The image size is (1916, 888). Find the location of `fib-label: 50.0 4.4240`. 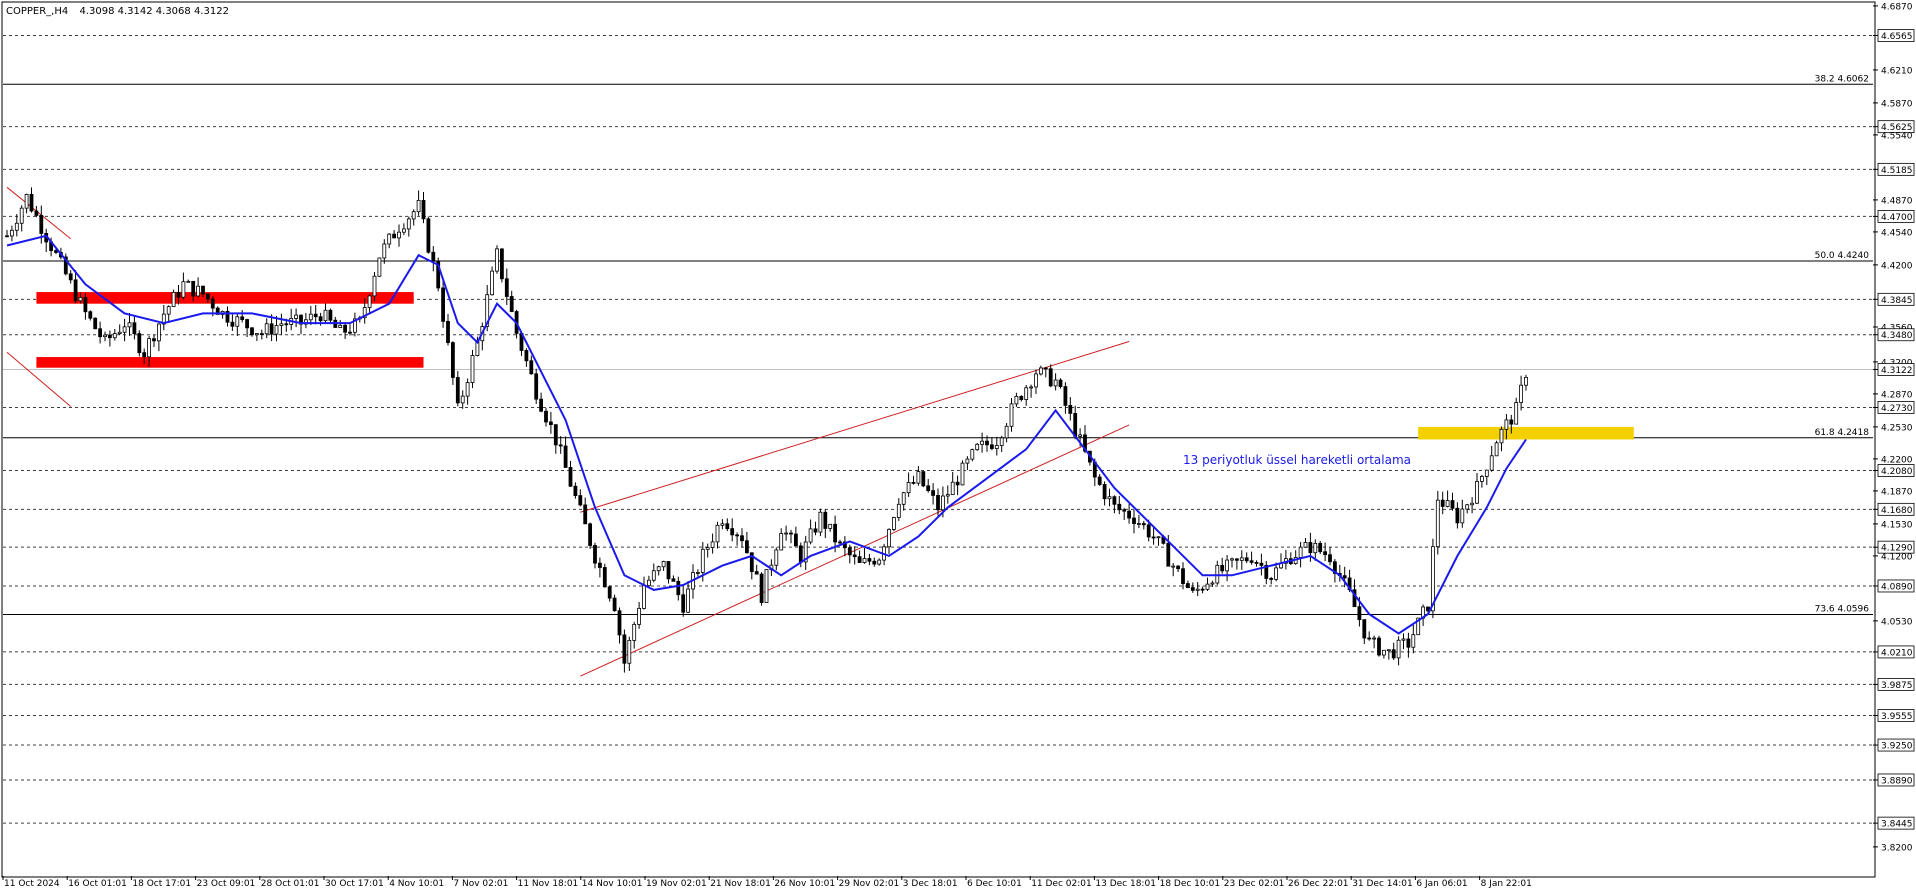

fib-label: 50.0 4.4240 is located at coordinates (1842, 256).